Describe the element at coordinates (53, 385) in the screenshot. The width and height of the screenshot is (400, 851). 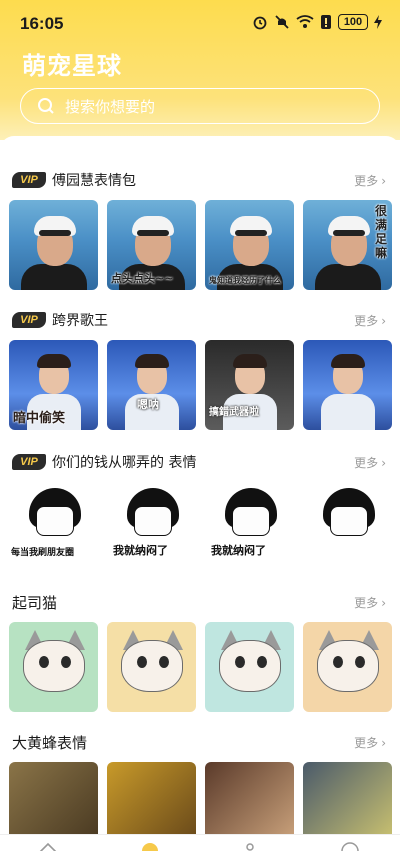
I see `sticker-thumb: 暗中偷笑` at that location.